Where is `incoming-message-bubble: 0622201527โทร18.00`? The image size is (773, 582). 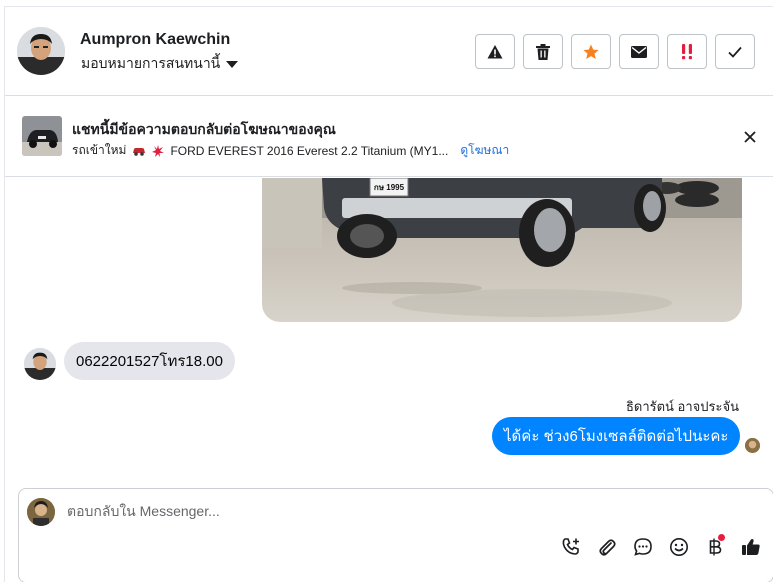
incoming-message-bubble: 0622201527โทร18.00 is located at coordinates (149, 361).